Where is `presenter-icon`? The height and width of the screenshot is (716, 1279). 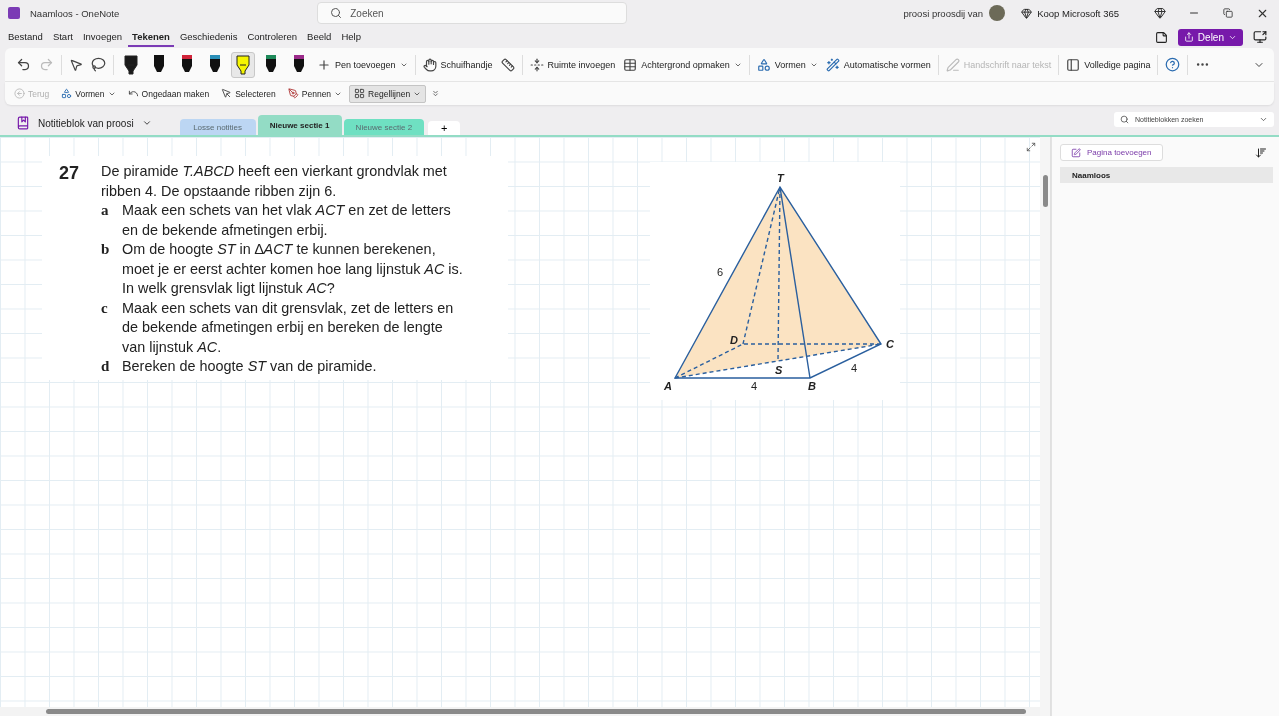
presenter-icon is located at coordinates (1260, 37).